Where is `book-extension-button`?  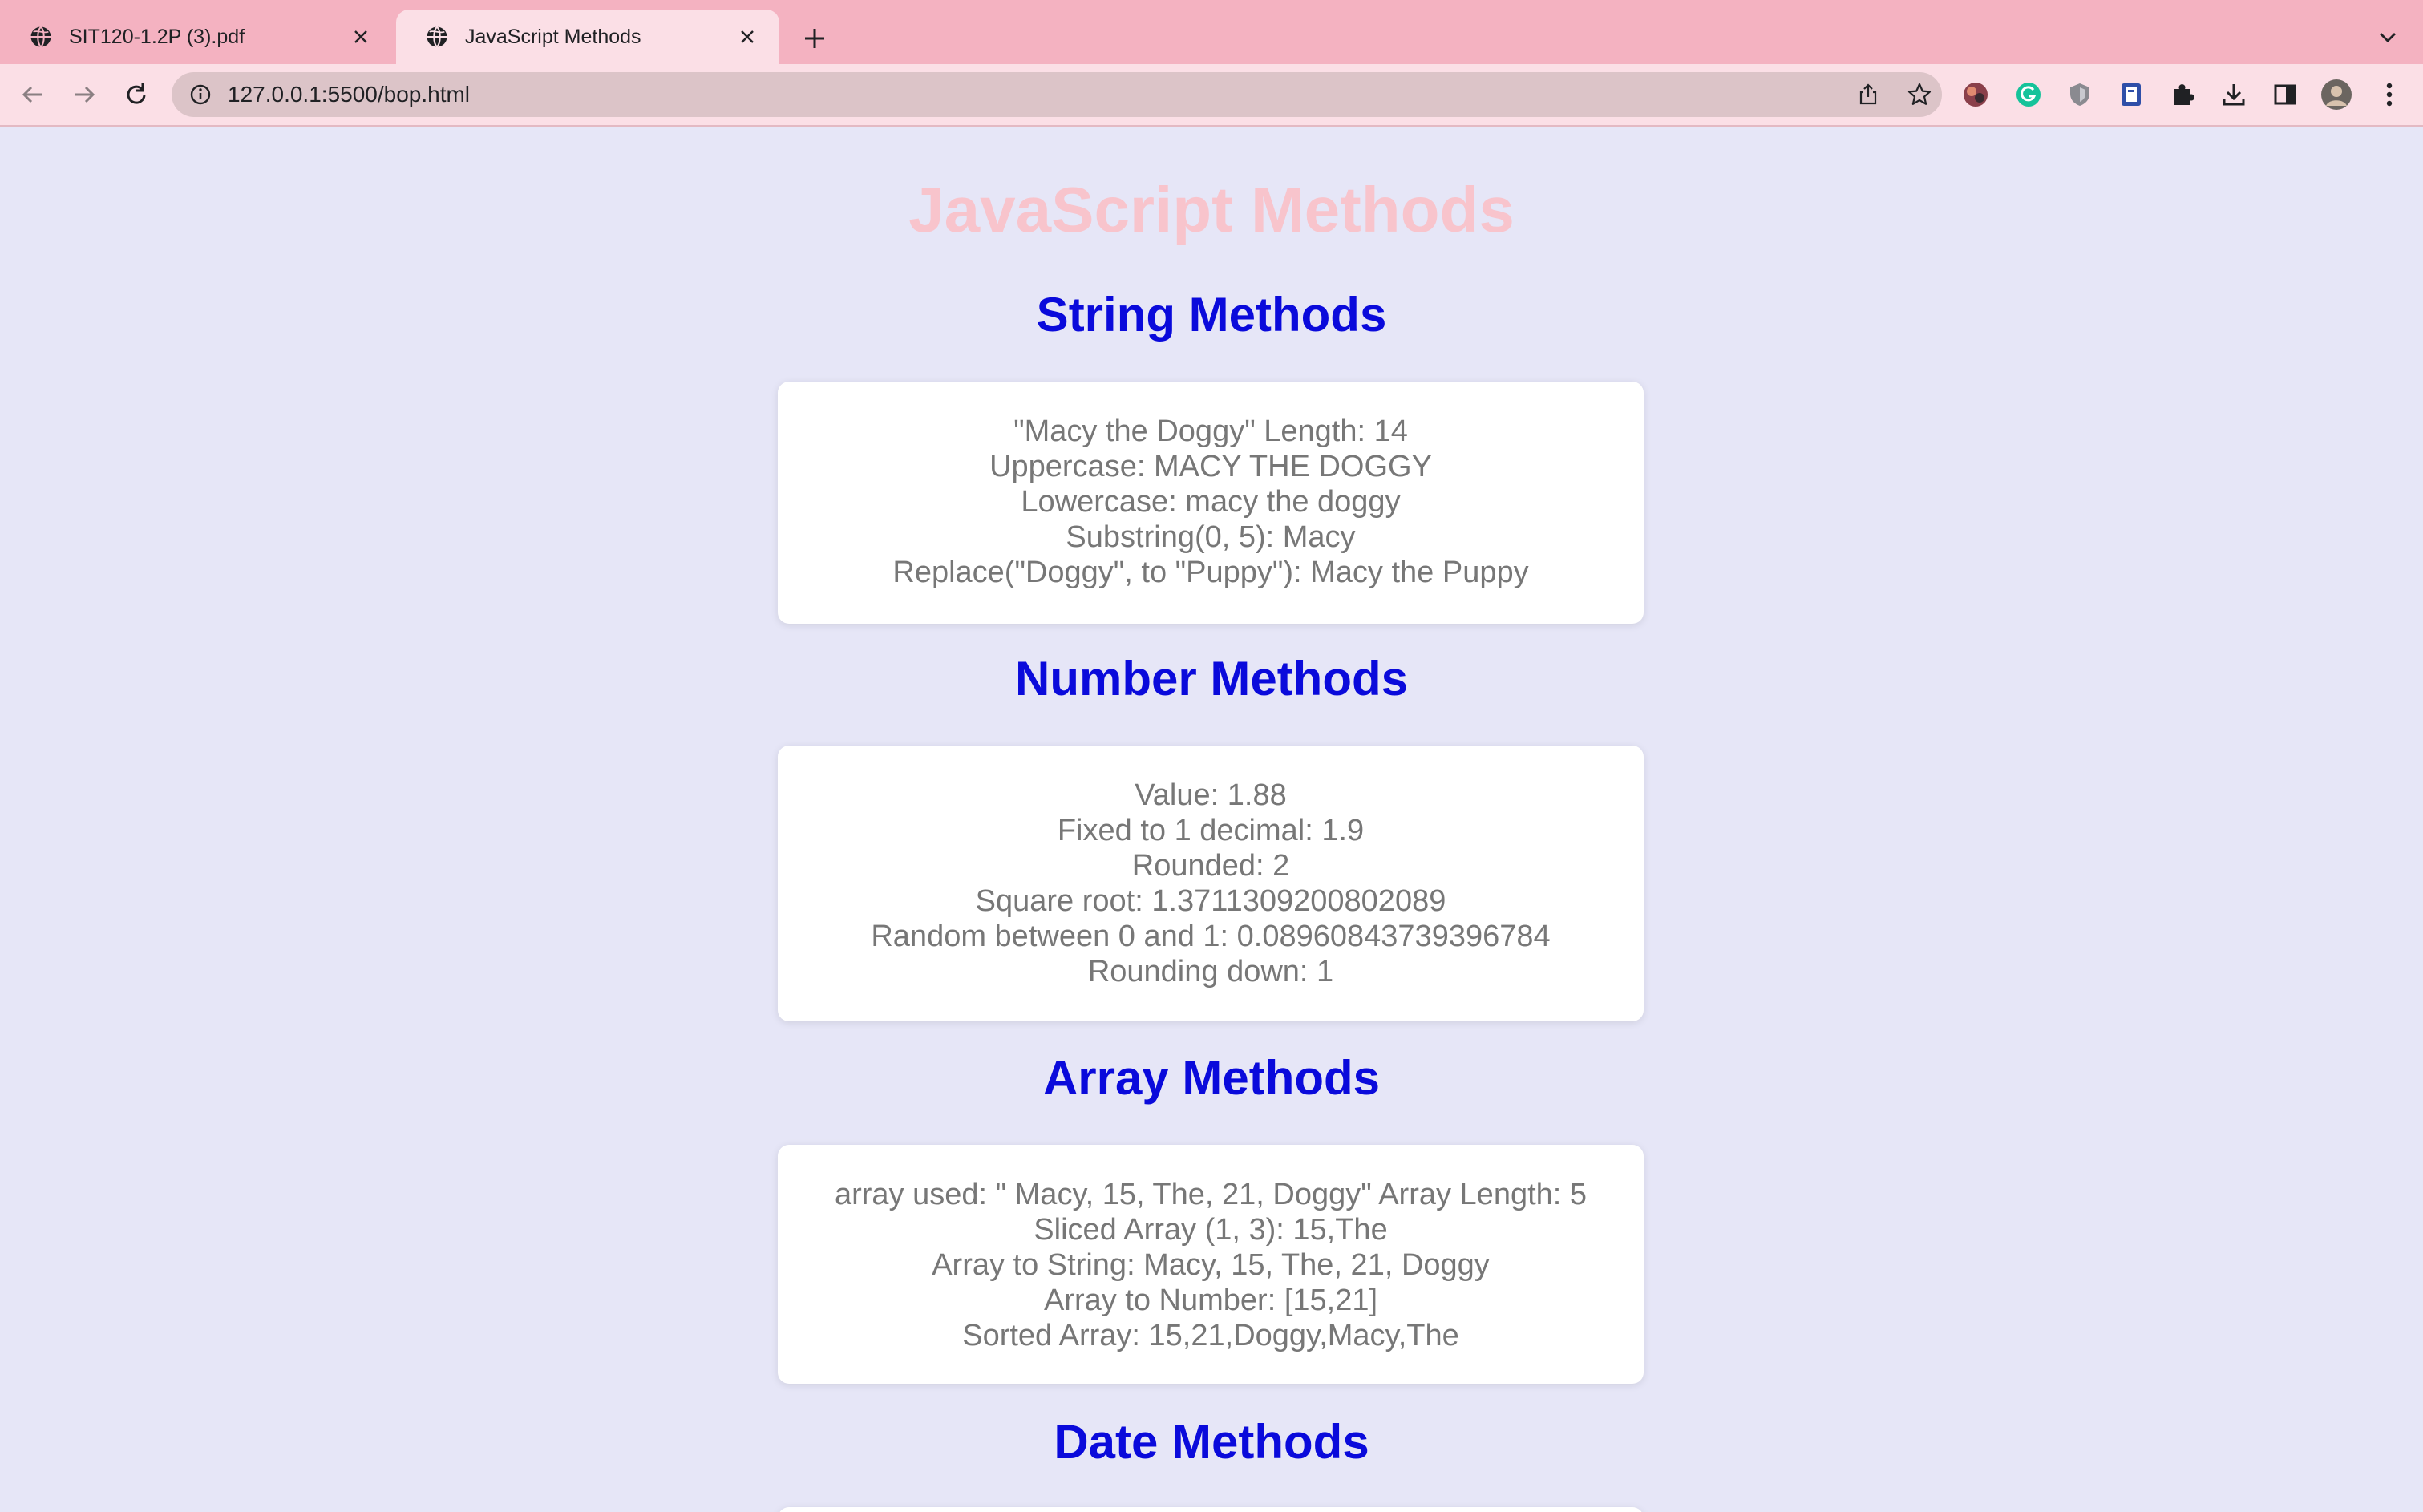 book-extension-button is located at coordinates (2131, 95).